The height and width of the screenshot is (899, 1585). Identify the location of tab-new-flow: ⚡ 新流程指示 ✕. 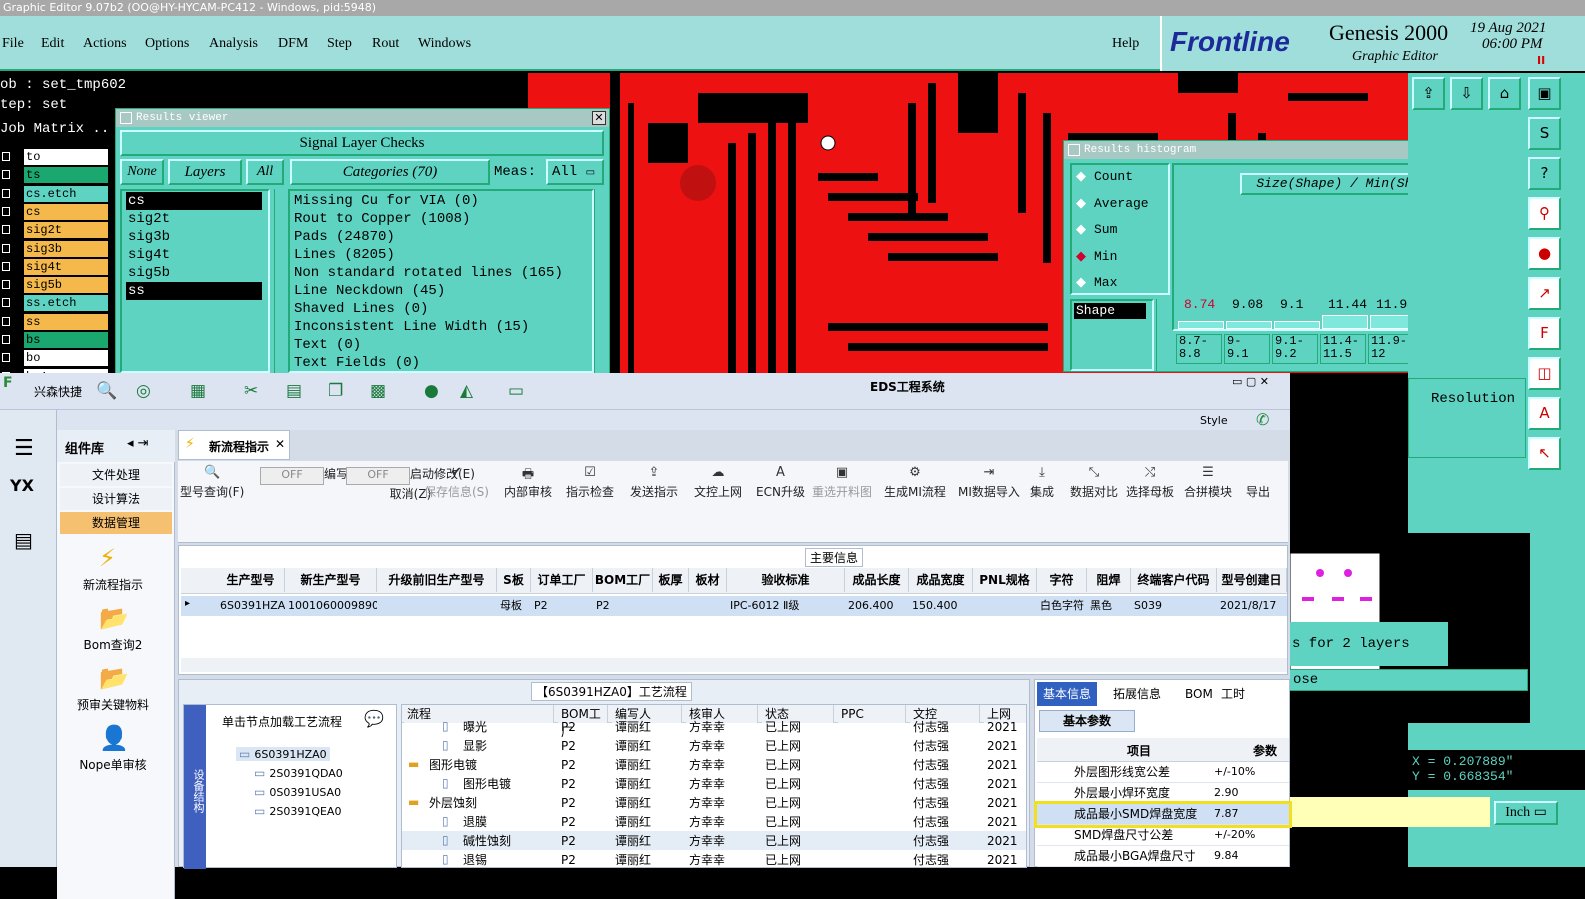
(234, 445).